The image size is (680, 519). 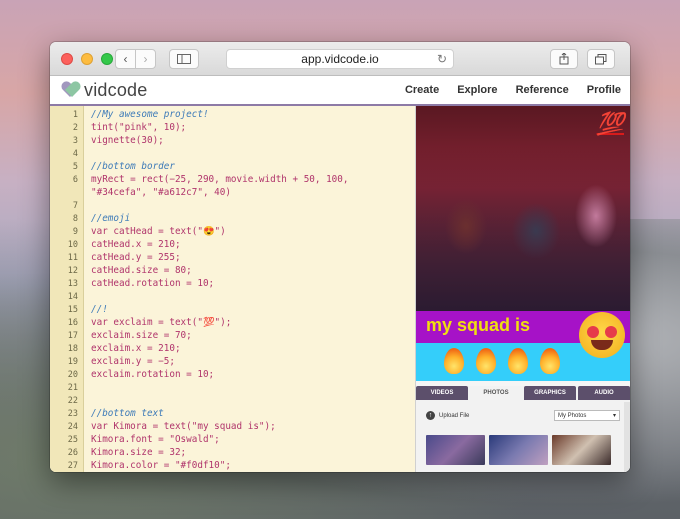 What do you see at coordinates (550, 393) in the screenshot?
I see `tab-graphics: GRAPHICS` at bounding box center [550, 393].